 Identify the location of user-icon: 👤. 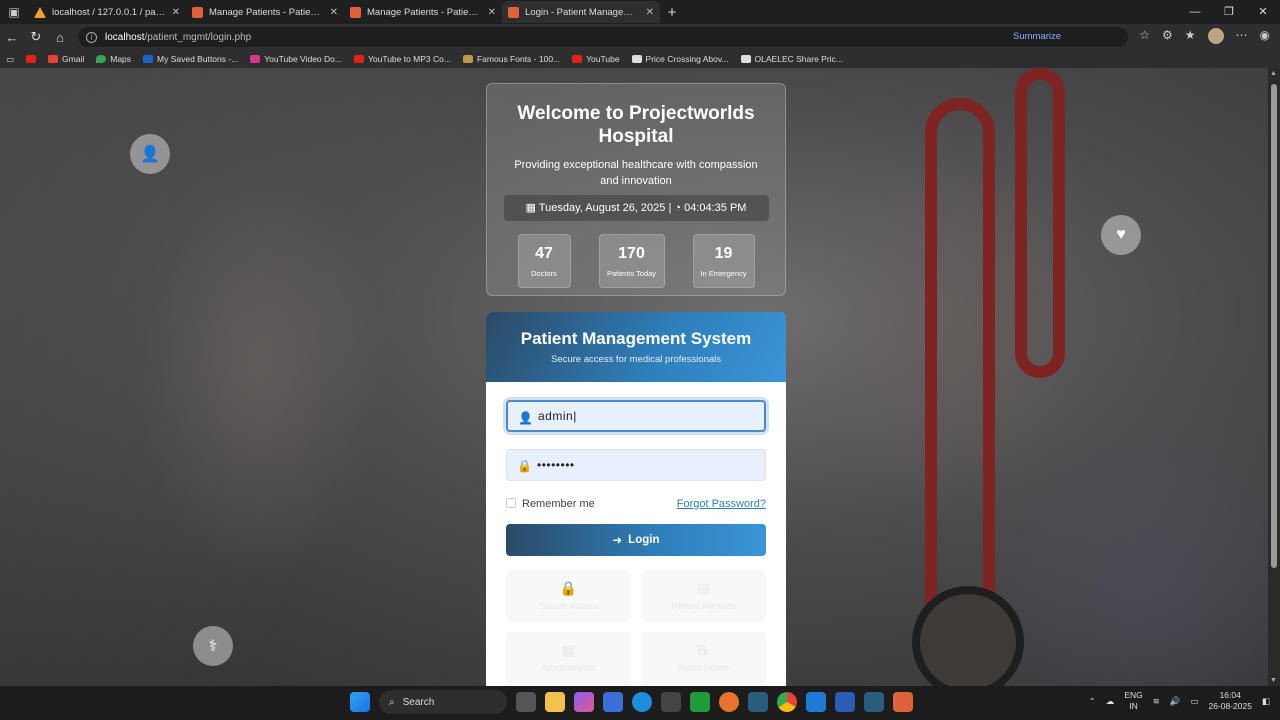
(525, 418).